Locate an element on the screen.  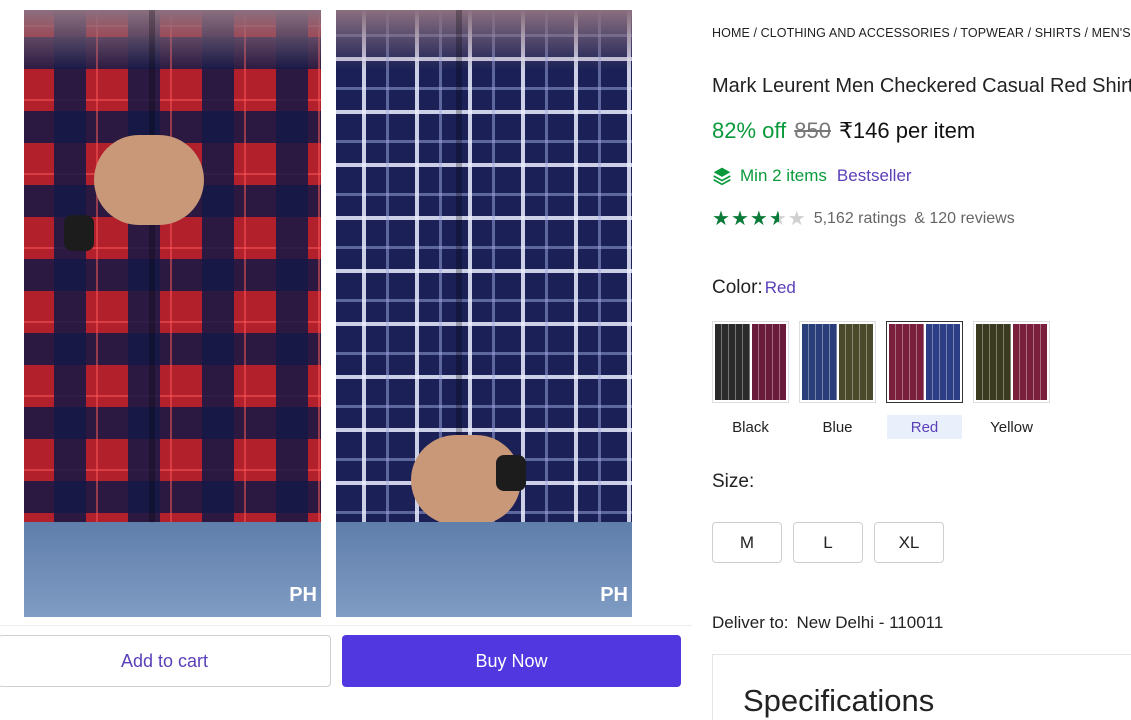
min-items-row: Min 2 items Bestseller is located at coordinates (812, 176).